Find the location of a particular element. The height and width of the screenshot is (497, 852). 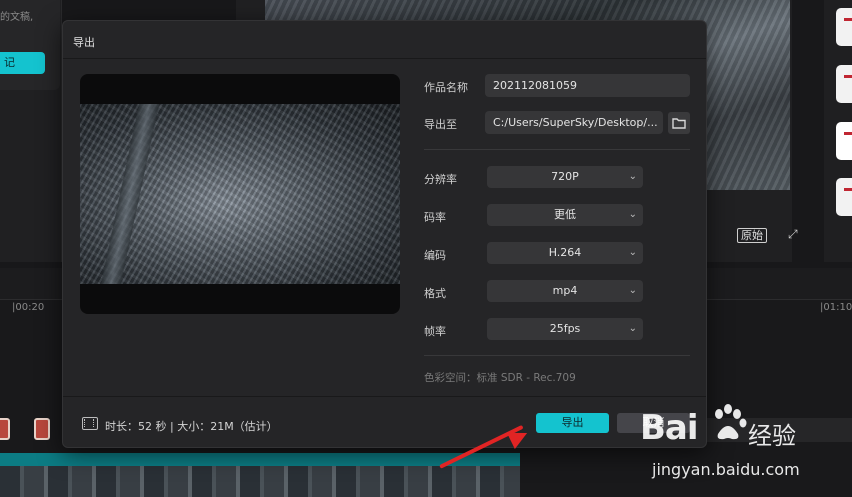

baidu-paw-icon is located at coordinates (731, 422).